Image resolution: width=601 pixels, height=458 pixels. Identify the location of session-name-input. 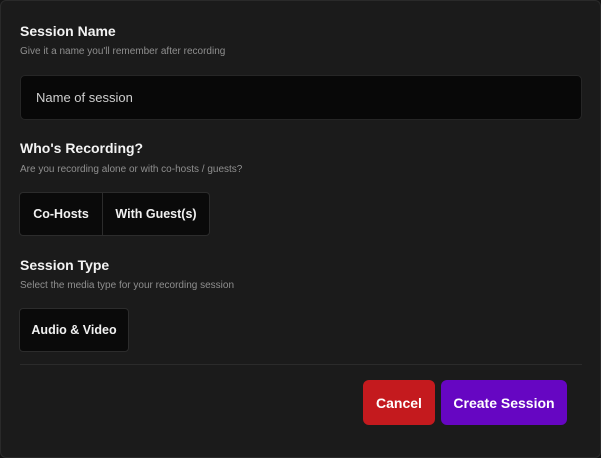
(301, 97).